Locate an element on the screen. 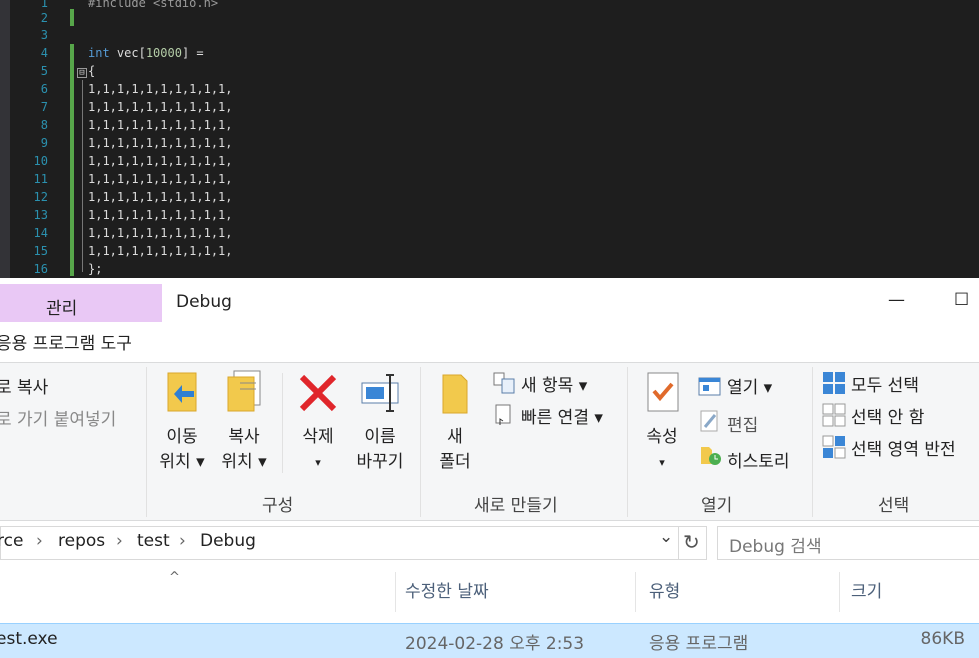  line-number: 7 is located at coordinates (44, 107).